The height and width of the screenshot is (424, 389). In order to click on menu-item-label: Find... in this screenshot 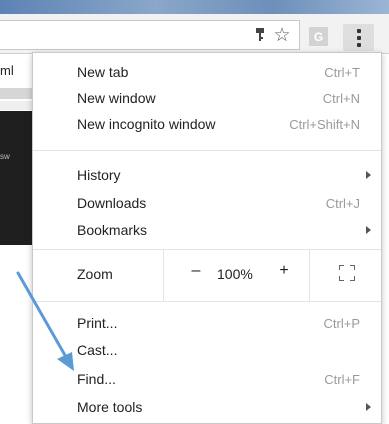, I will do `click(96, 379)`.